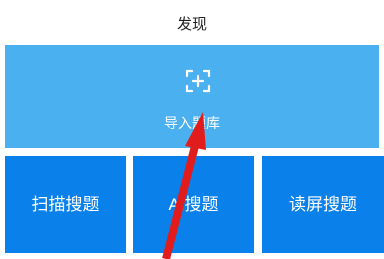 This screenshot has height=259, width=384. I want to click on scan-search-label: 扫描搜题, so click(65, 204).